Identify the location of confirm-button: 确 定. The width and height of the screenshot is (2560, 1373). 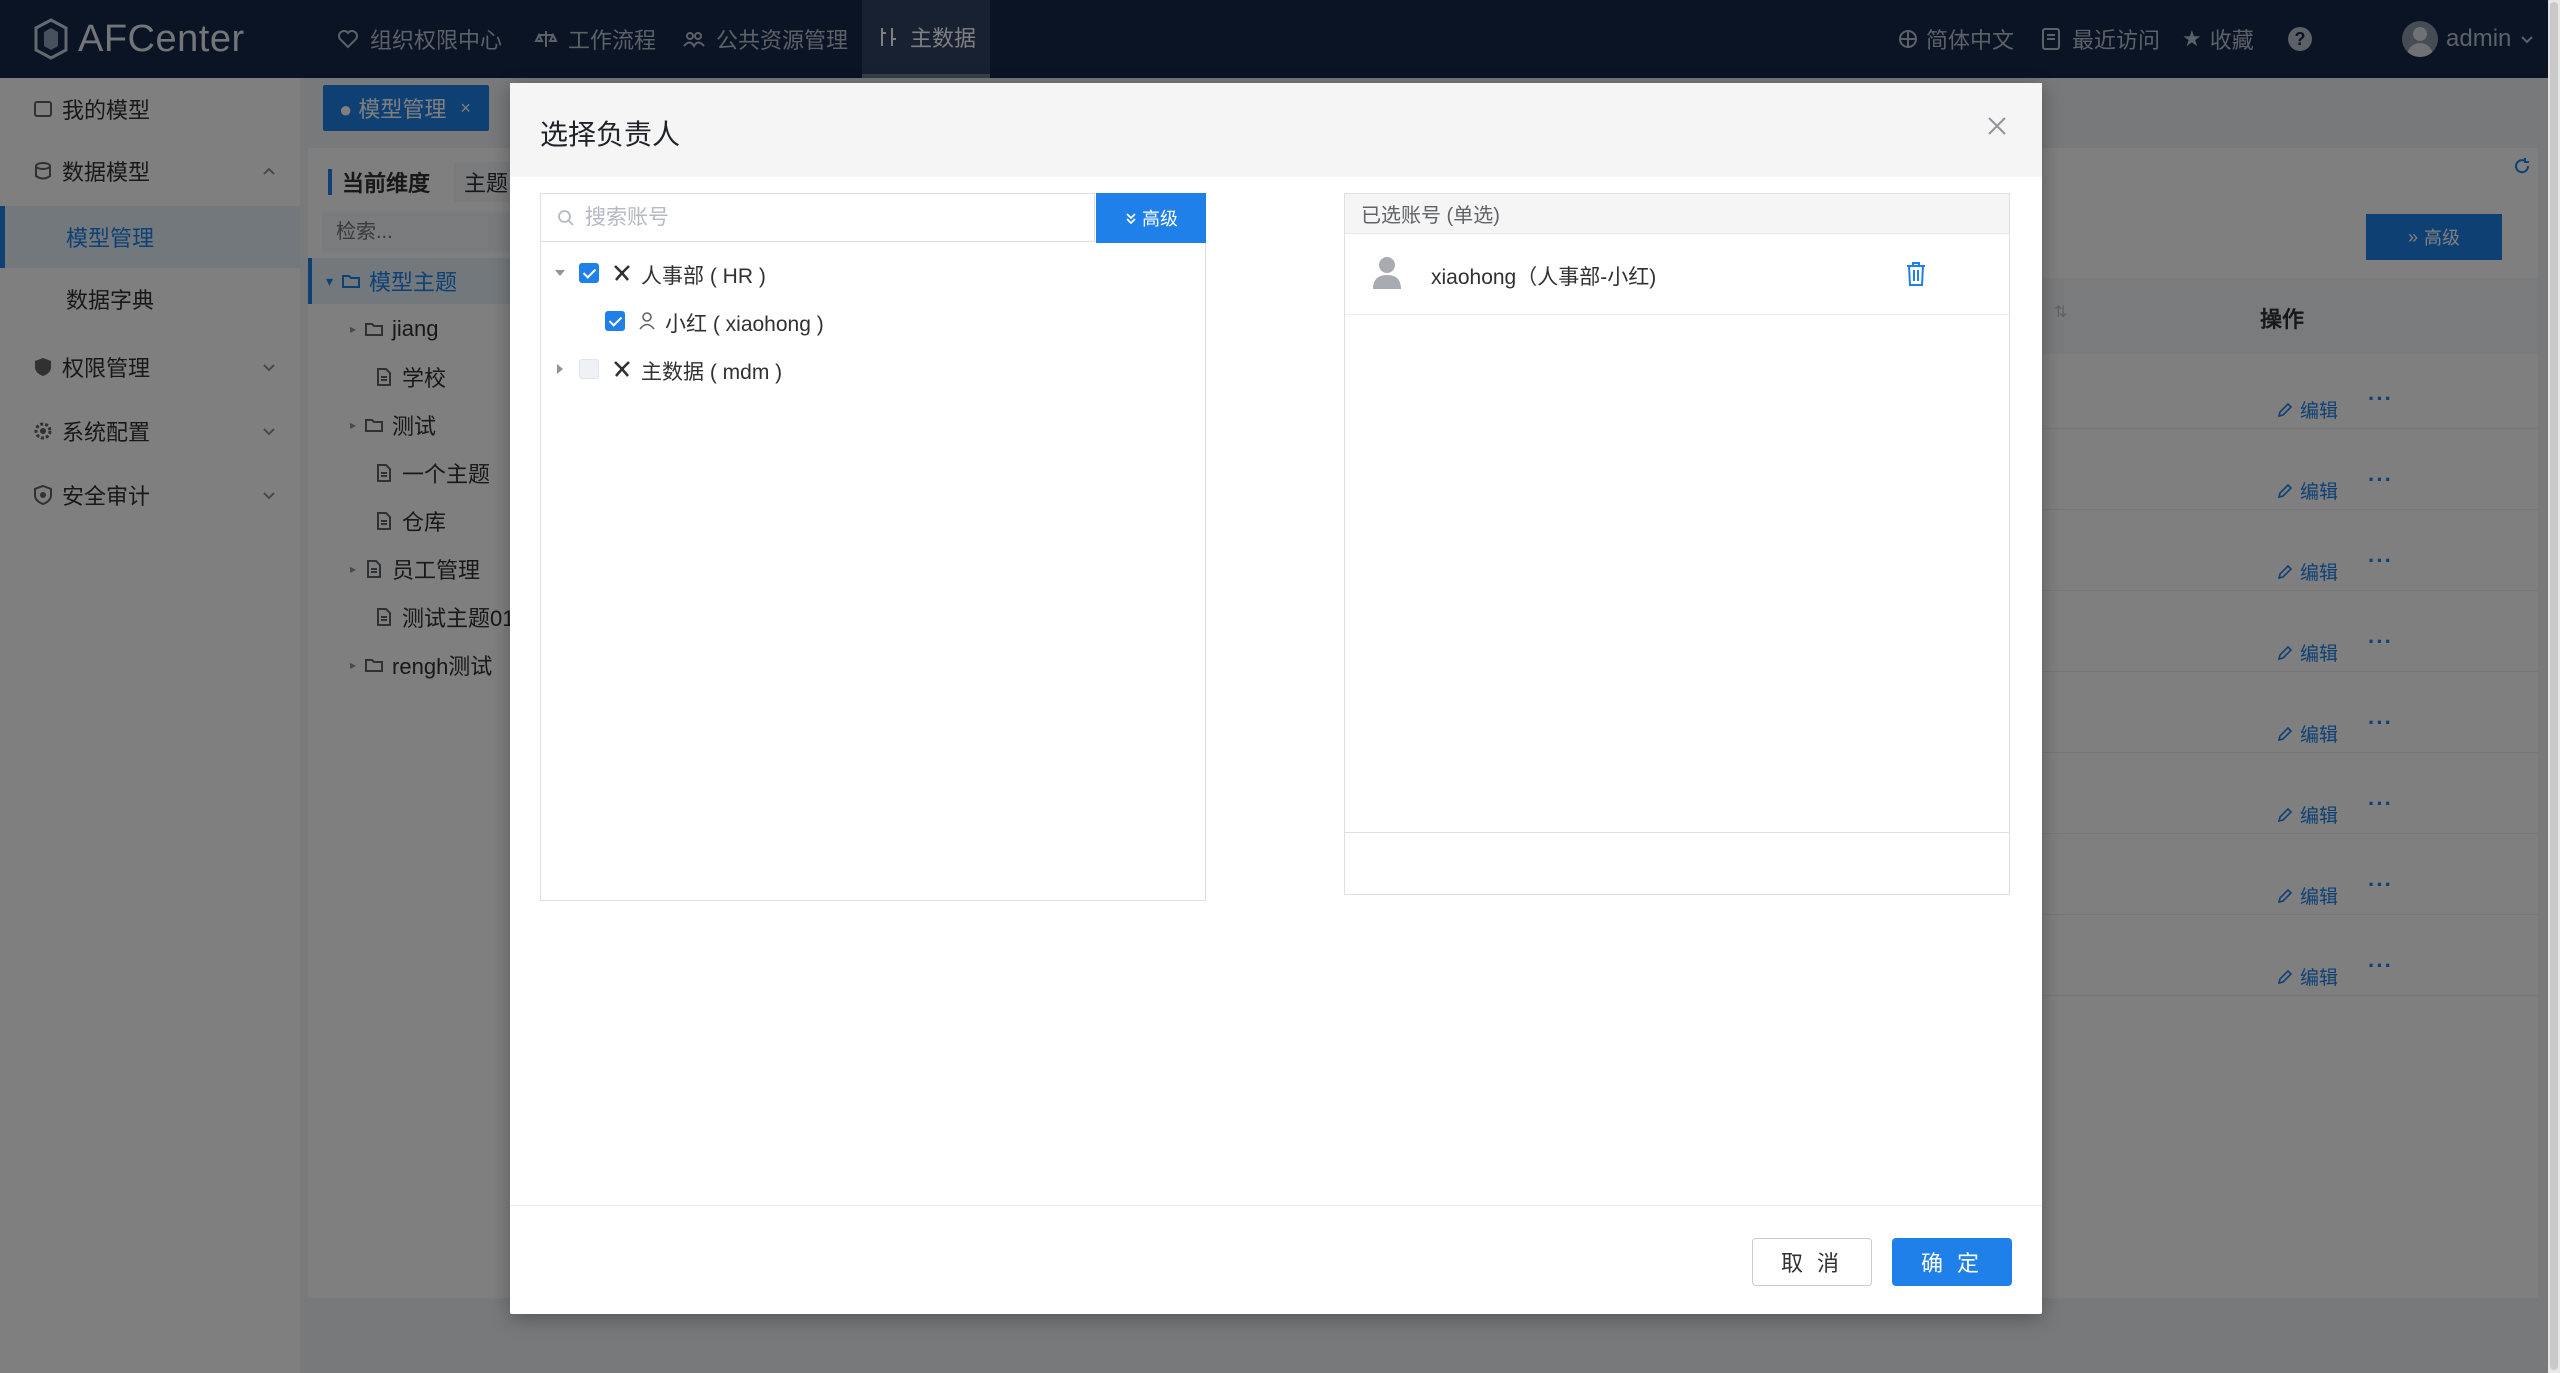
(1952, 1262).